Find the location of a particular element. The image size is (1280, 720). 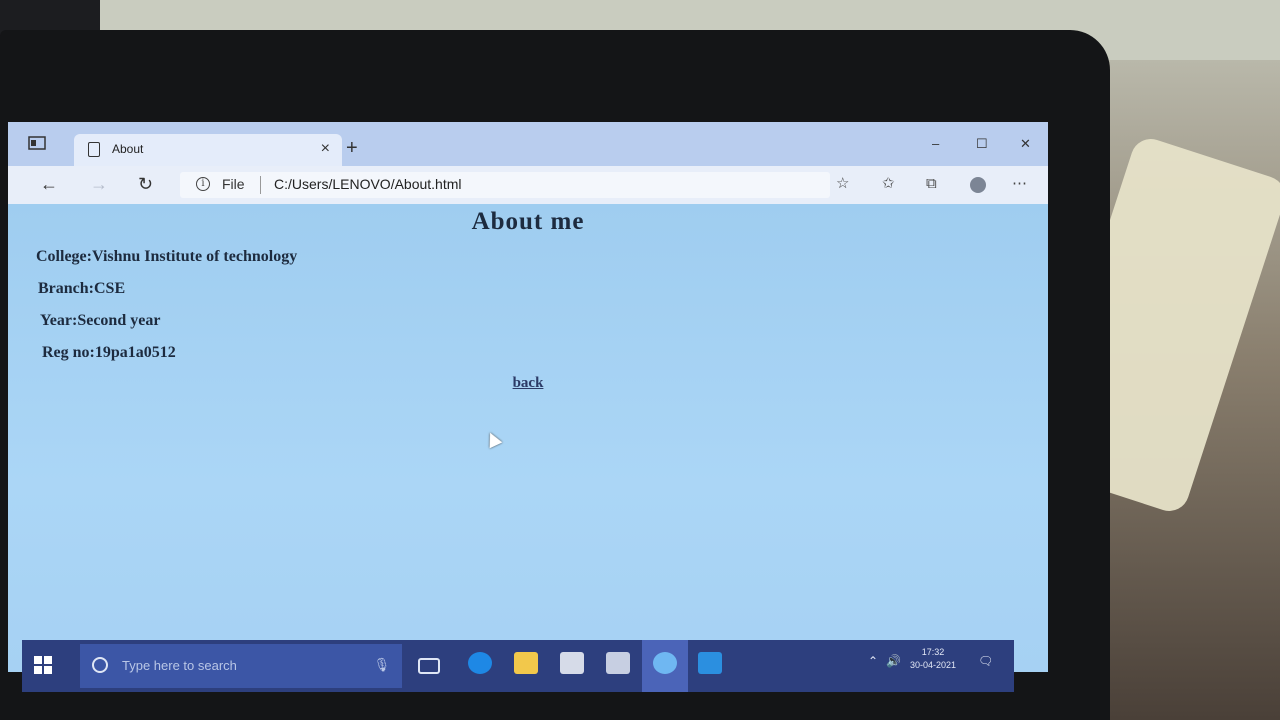

tab-close-icon: × is located at coordinates (325, 149).